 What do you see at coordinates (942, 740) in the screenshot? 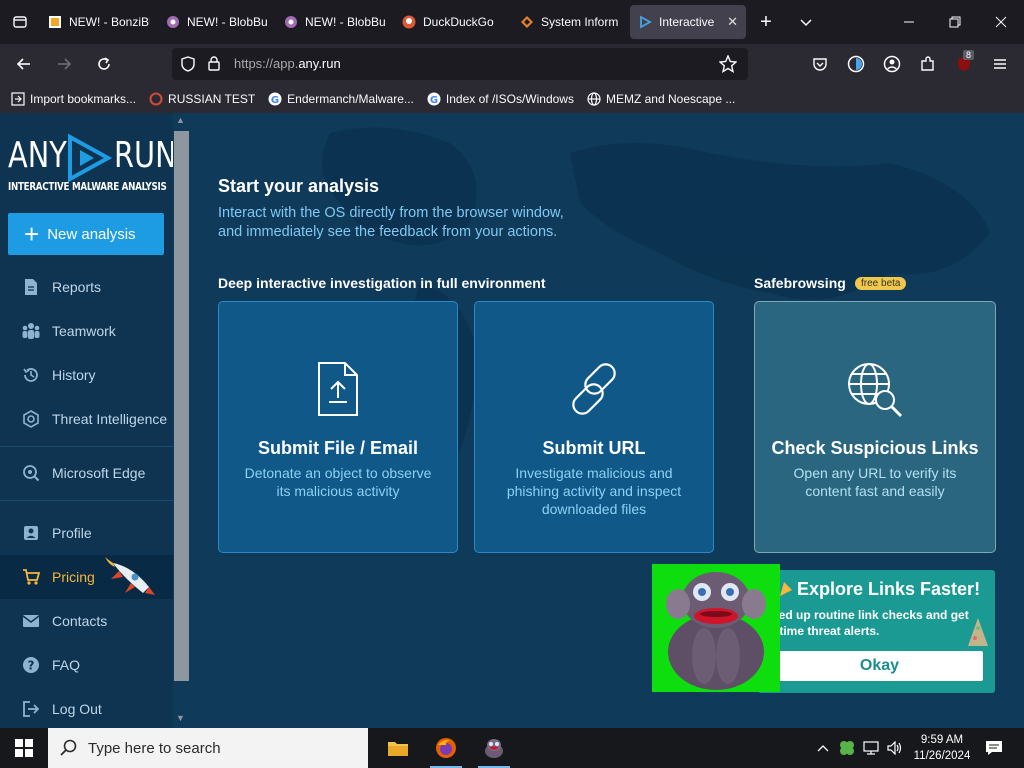
I see `clock-time: 9:59 AM` at bounding box center [942, 740].